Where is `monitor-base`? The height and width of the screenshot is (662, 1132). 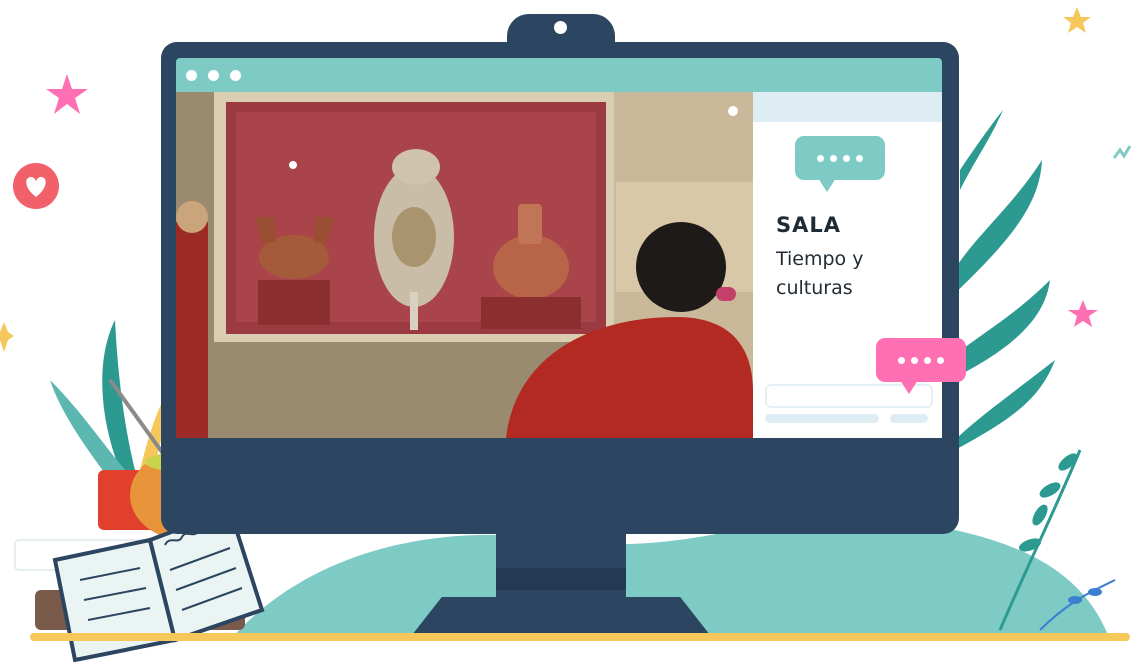 monitor-base is located at coordinates (561, 616).